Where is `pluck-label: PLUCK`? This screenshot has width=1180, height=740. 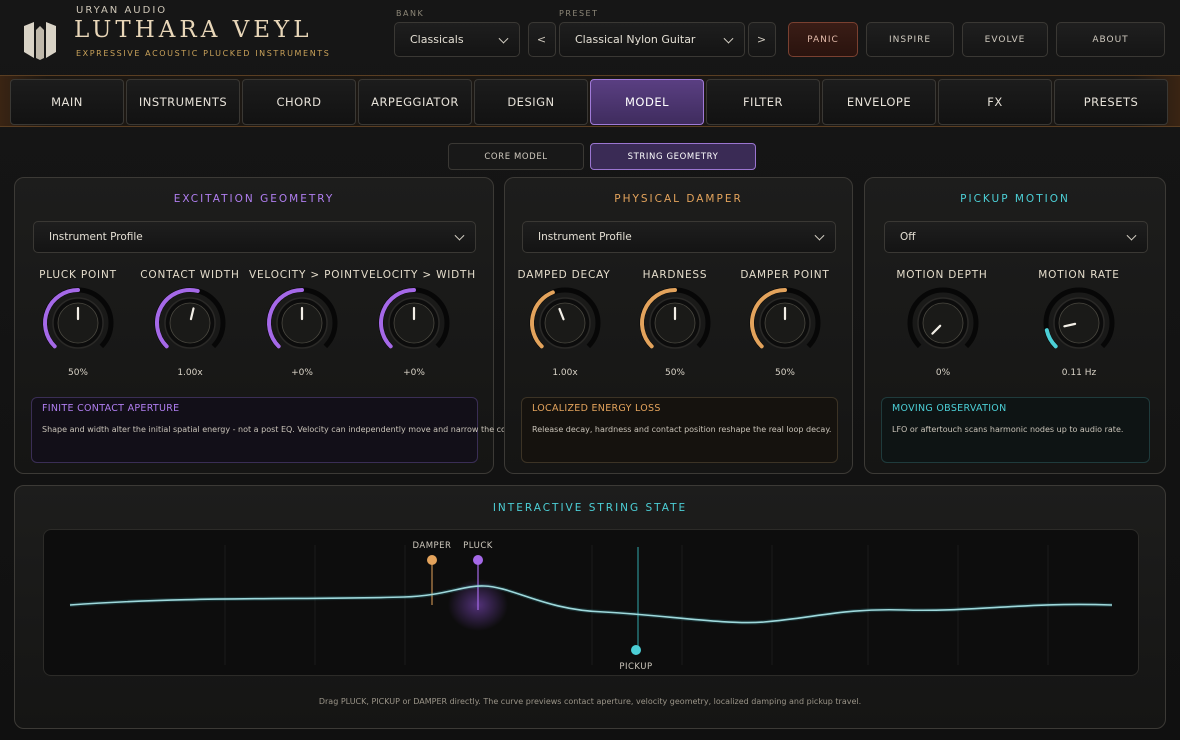 pluck-label: PLUCK is located at coordinates (478, 546).